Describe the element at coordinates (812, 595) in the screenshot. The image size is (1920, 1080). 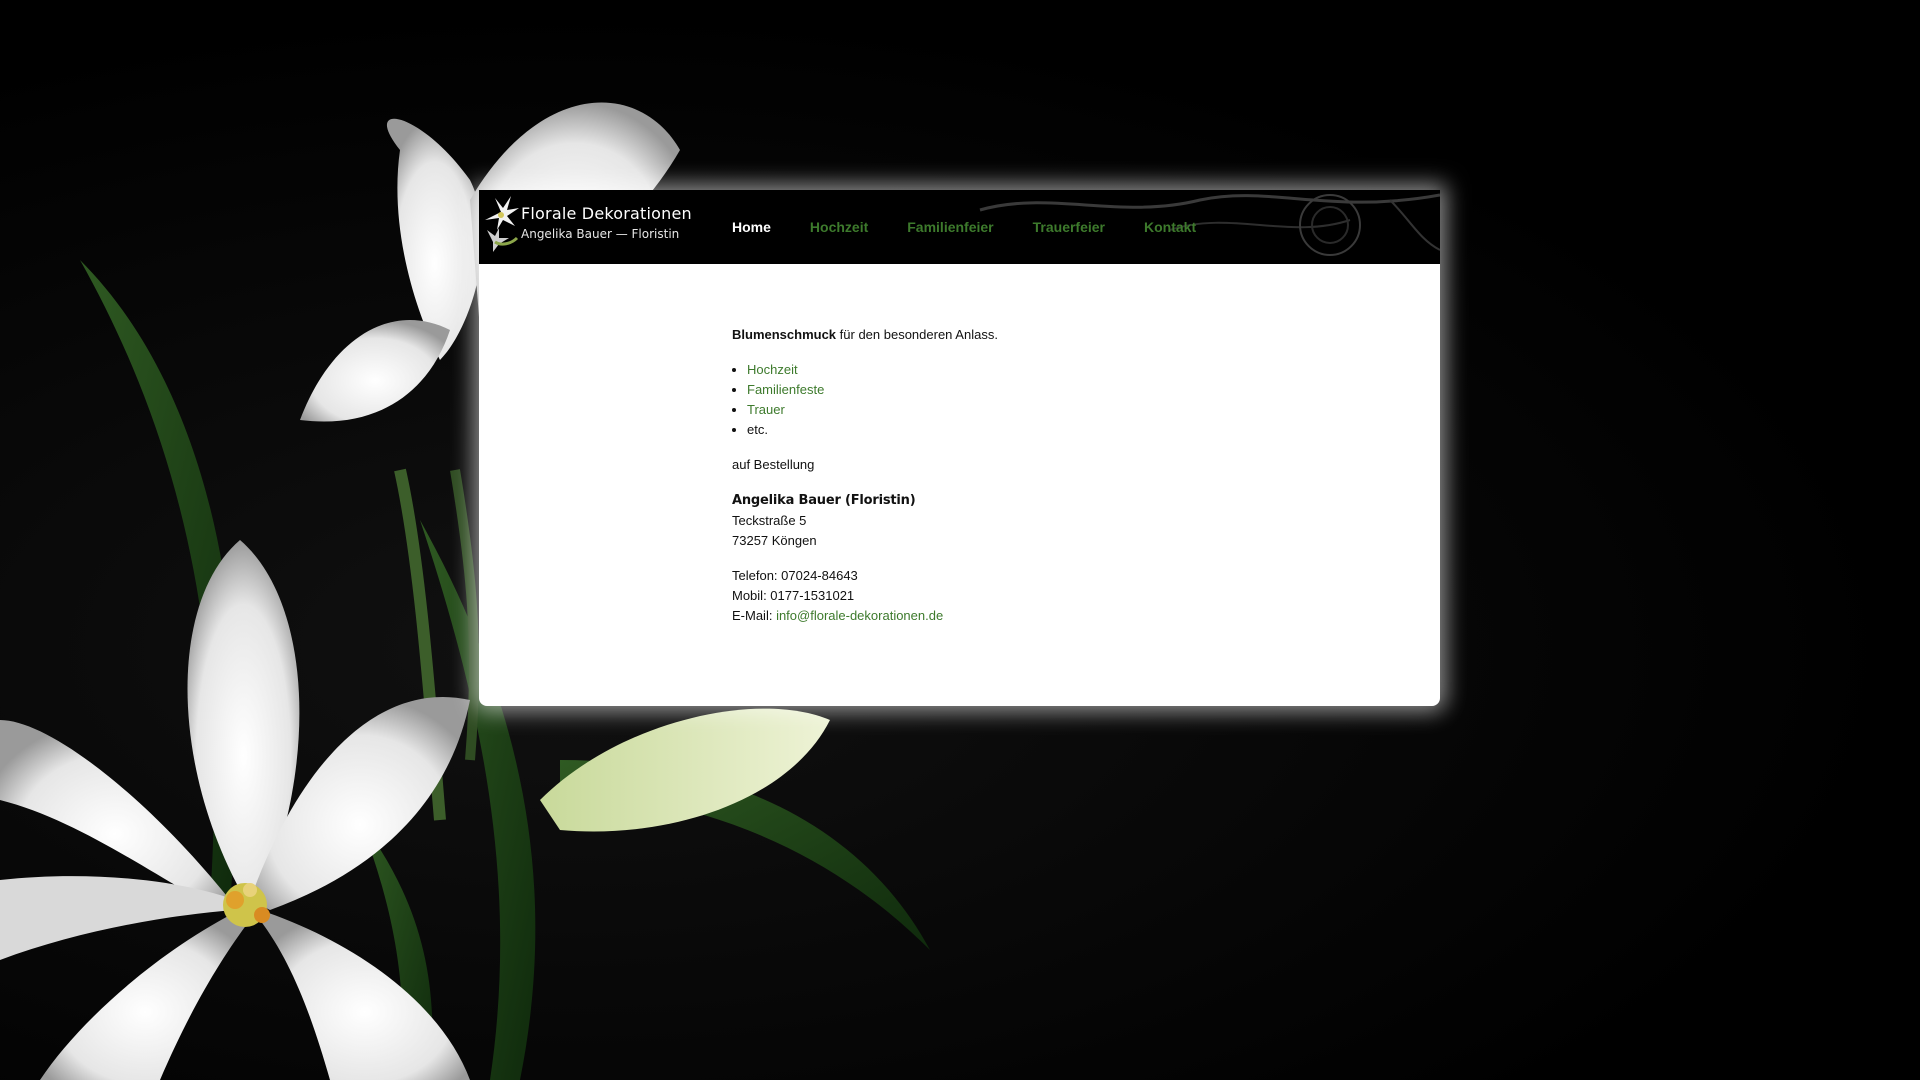
I see `mobile-number: 0177-1531021` at that location.